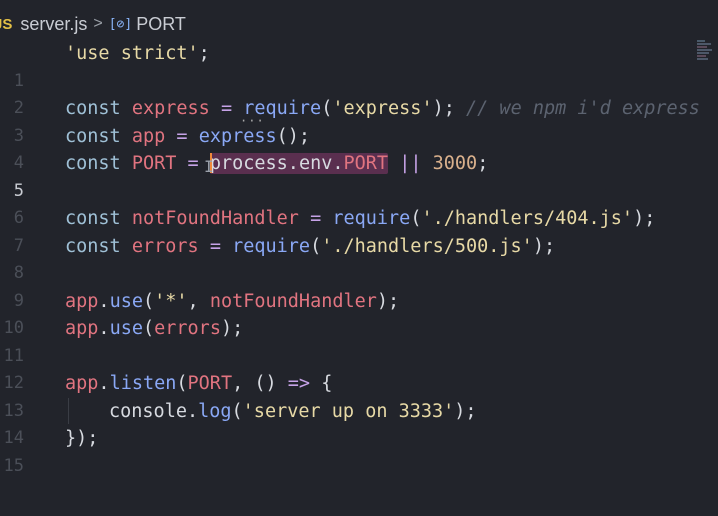 The height and width of the screenshot is (516, 718). What do you see at coordinates (348, 411) in the screenshot?
I see `string-literal: 'server up on 3333'` at bounding box center [348, 411].